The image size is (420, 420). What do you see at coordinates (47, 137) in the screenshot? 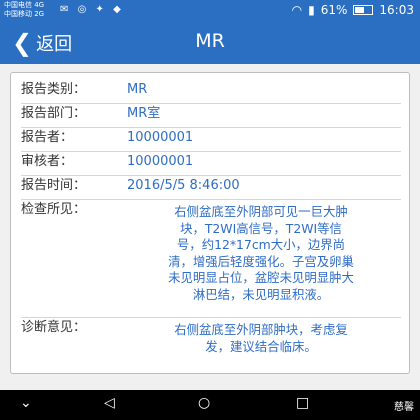
I see `field-label: 报告者：` at bounding box center [47, 137].